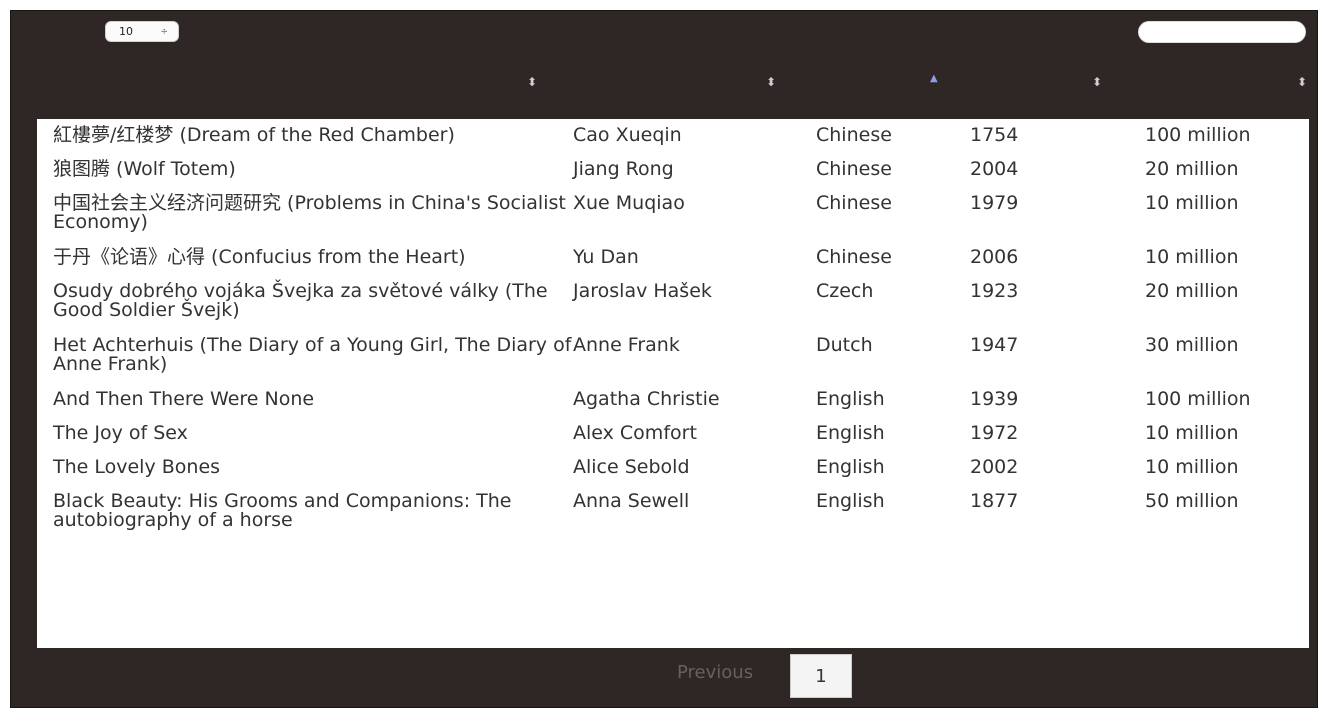 The height and width of the screenshot is (709, 1321). I want to click on page-1-button: 1, so click(821, 676).